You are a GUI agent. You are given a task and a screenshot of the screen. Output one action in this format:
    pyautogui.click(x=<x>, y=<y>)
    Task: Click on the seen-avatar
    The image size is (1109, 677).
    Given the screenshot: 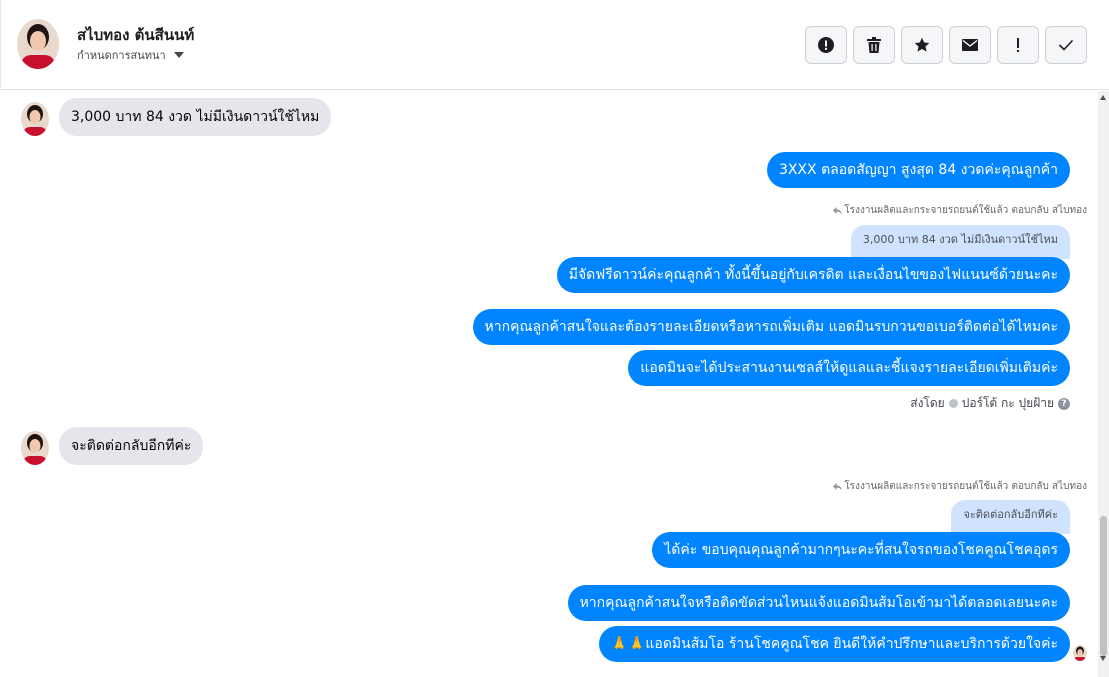 What is the action you would take?
    pyautogui.click(x=1080, y=653)
    